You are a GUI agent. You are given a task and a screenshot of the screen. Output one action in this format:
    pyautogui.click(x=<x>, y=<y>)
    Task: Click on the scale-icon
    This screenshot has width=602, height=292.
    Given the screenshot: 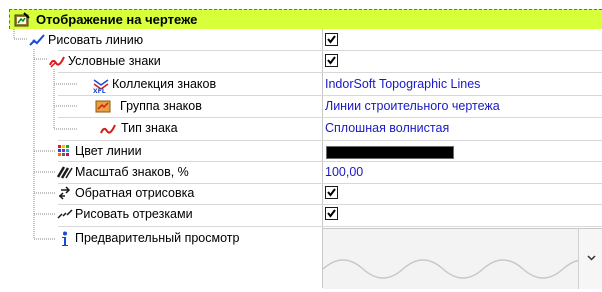 What is the action you would take?
    pyautogui.click(x=64, y=172)
    